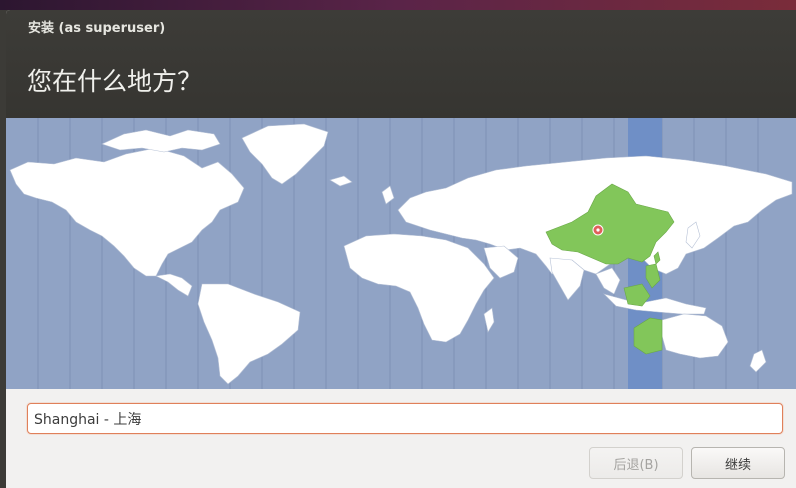 The width and height of the screenshot is (796, 488). Describe the element at coordinates (97, 28) in the screenshot. I see `window-title: 安装 (as superuser)` at that location.